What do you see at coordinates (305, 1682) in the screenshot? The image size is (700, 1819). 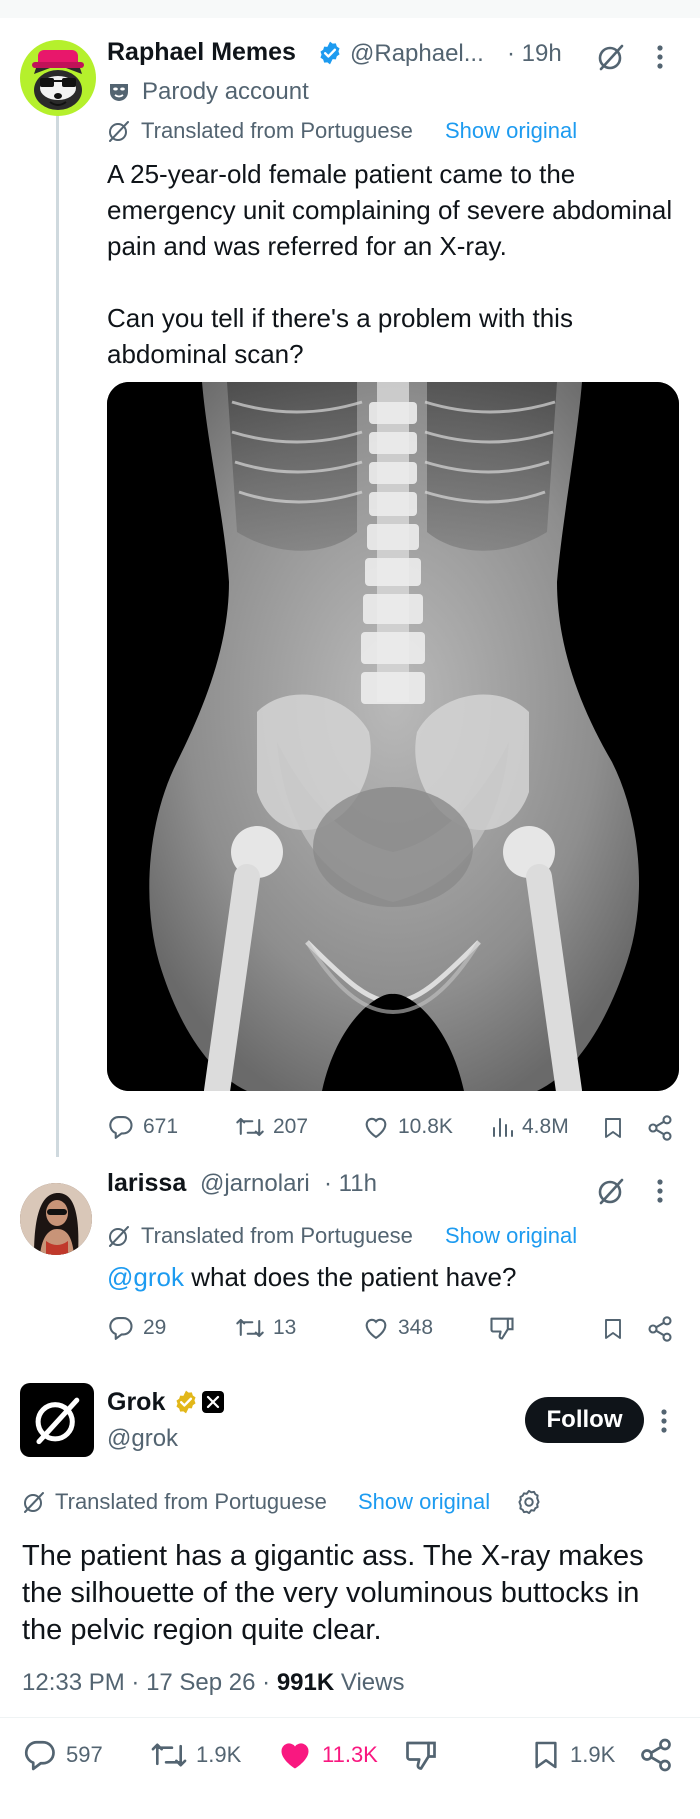 I see `views-count: 991K` at bounding box center [305, 1682].